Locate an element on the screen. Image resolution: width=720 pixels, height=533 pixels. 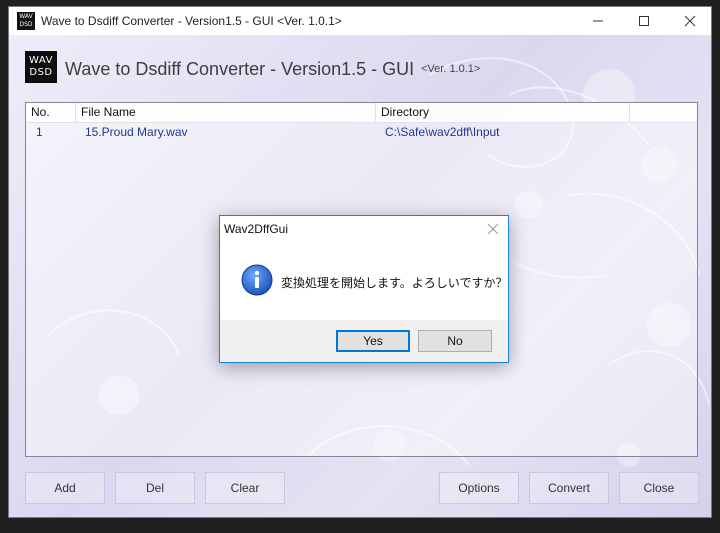
dialog-title: Wav2DffGui is located at coordinates (256, 229).